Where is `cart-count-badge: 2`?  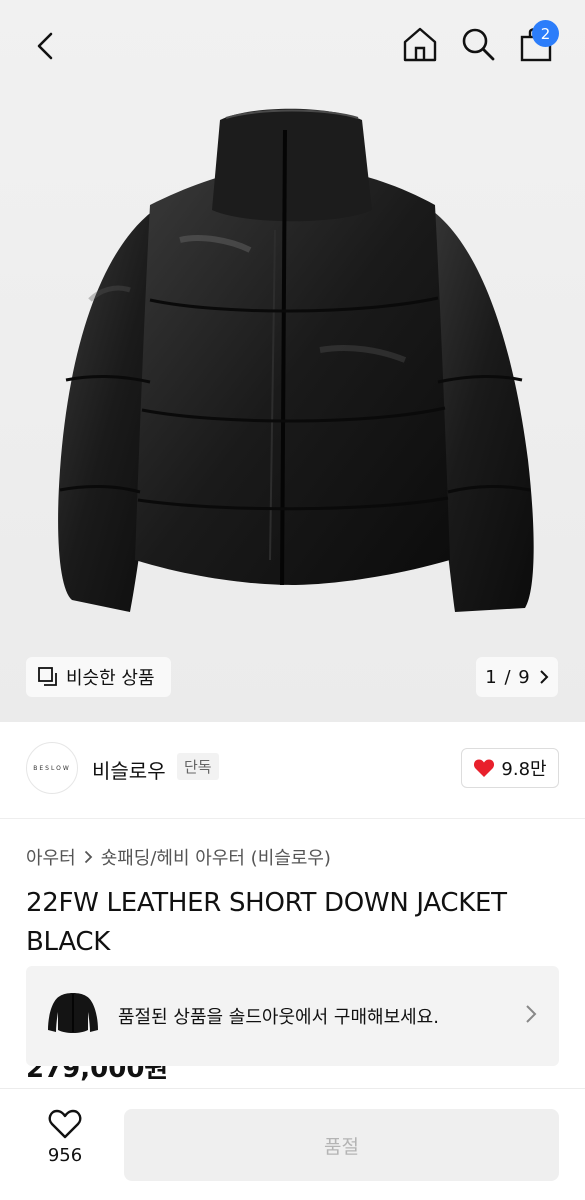 cart-count-badge: 2 is located at coordinates (545, 33).